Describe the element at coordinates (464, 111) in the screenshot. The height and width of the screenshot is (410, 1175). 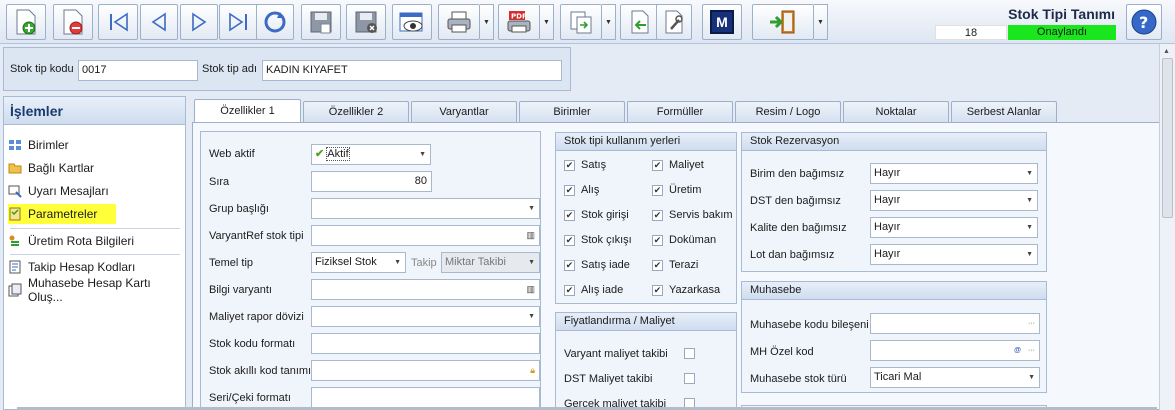
I see `tab-varyantlar: Varyantlar` at that location.